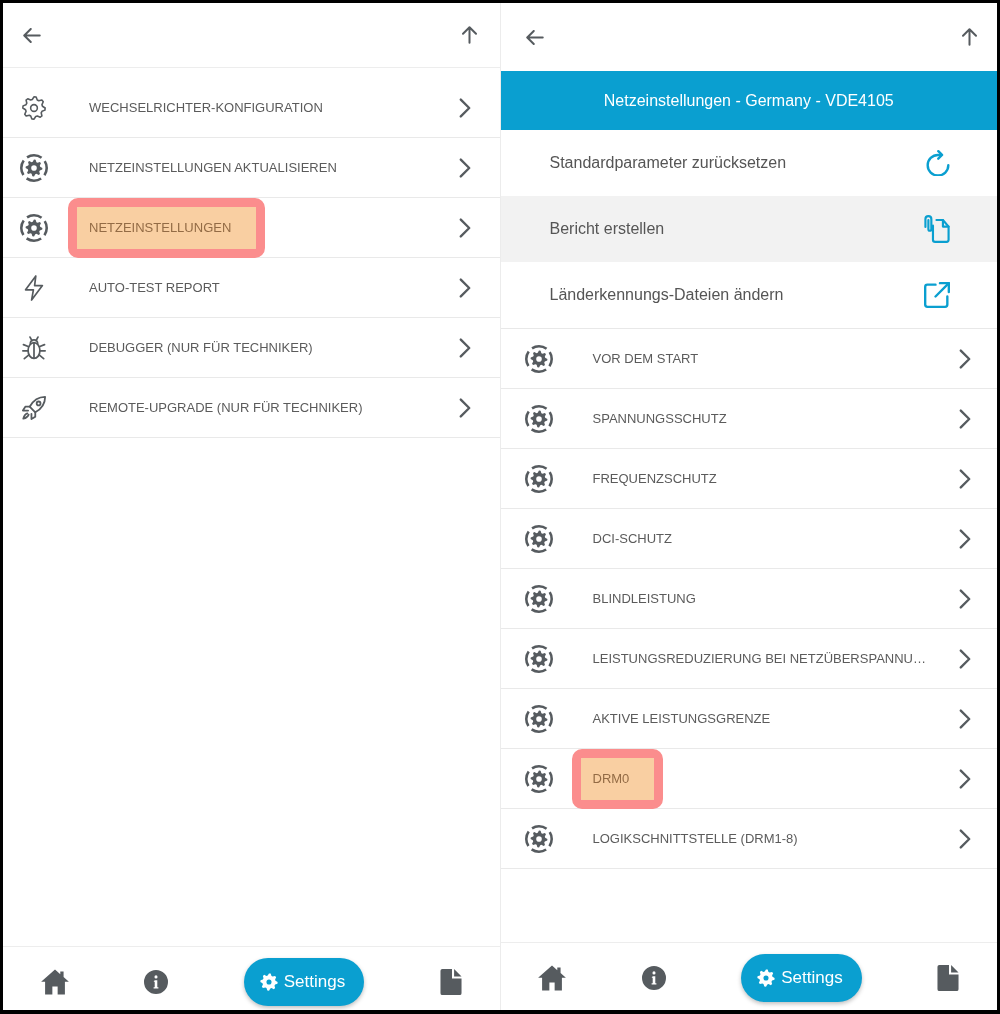 This screenshot has height=1014, width=1000. Describe the element at coordinates (748, 419) in the screenshot. I see `menu-item: SPANNUNGSSCHUTZ` at that location.